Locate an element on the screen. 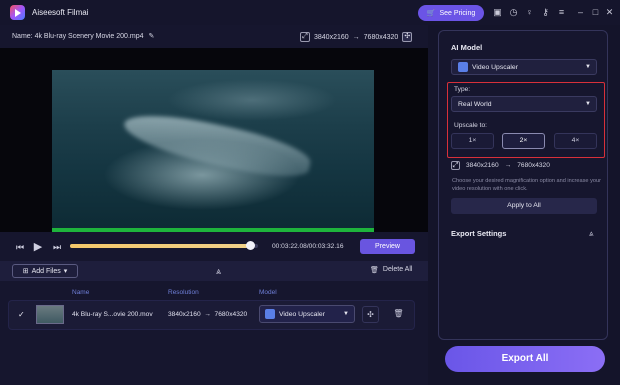 The image size is (620, 385). name-label: Name: is located at coordinates (22, 36).